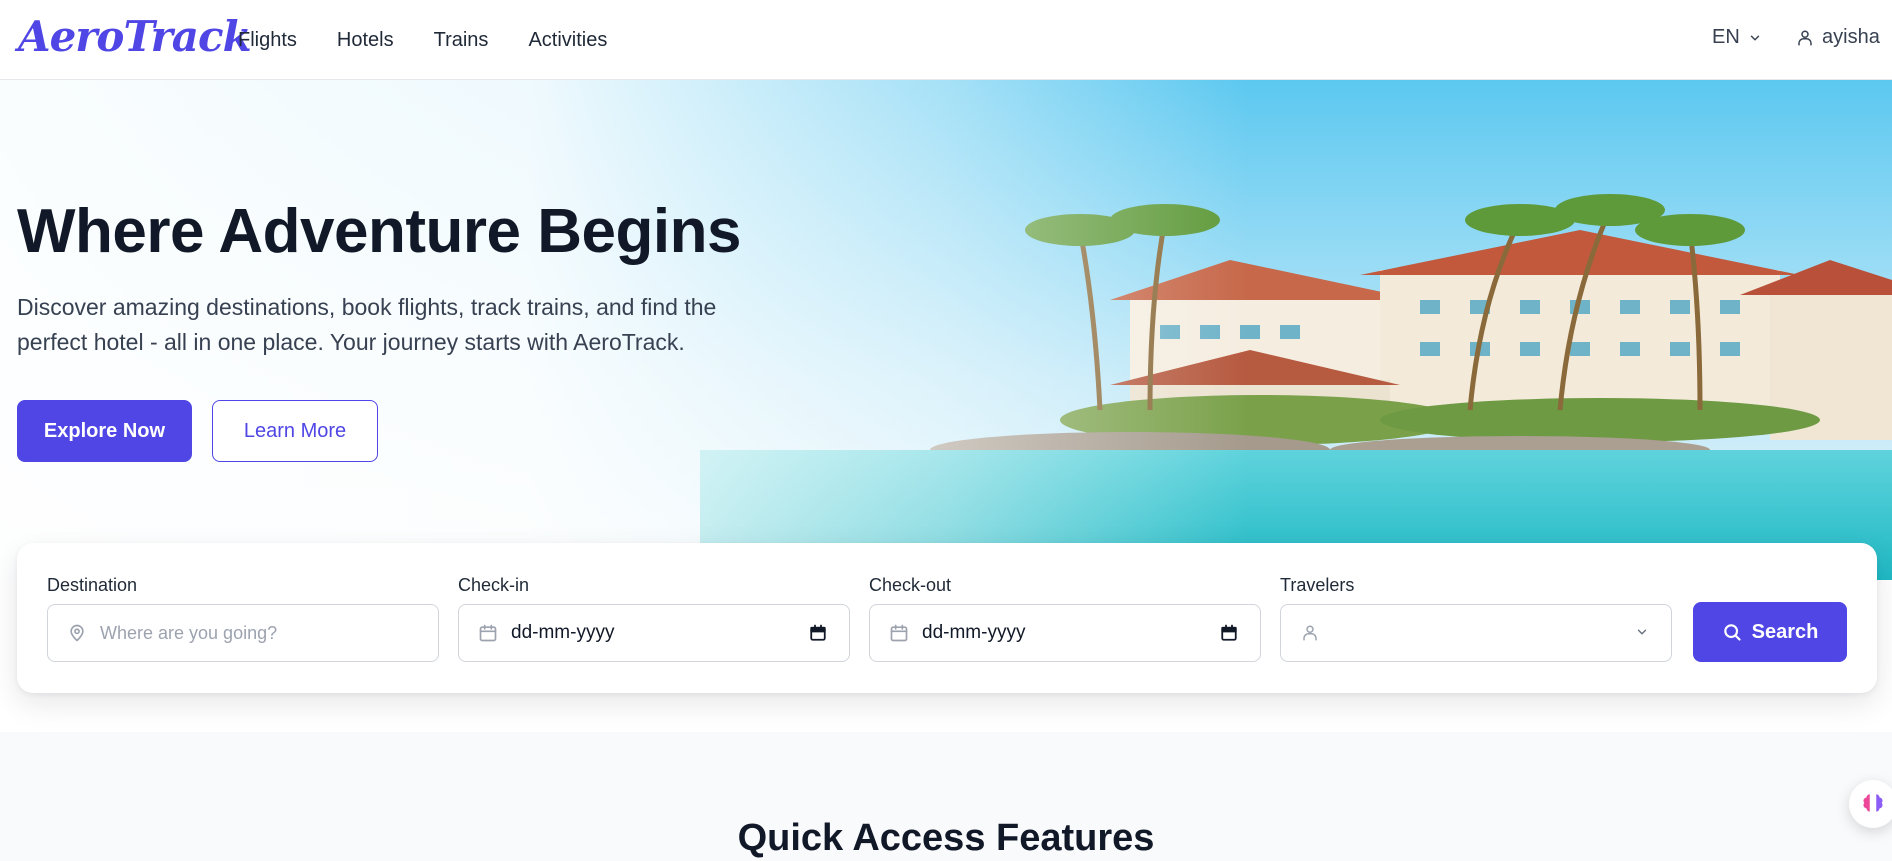 Image resolution: width=1892 pixels, height=861 pixels. I want to click on checkin-value: dd-mm-yyyy, so click(563, 632).